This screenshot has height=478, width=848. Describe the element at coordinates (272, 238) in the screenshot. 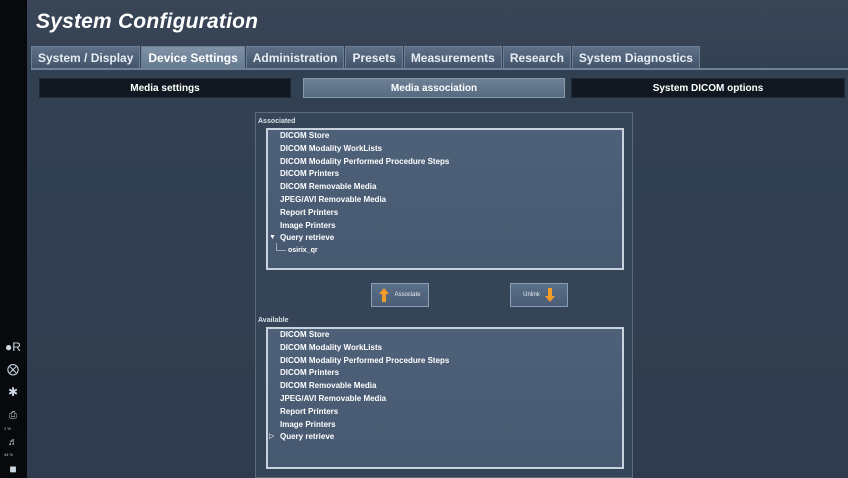

I see `expand-down-icon: ▼` at that location.